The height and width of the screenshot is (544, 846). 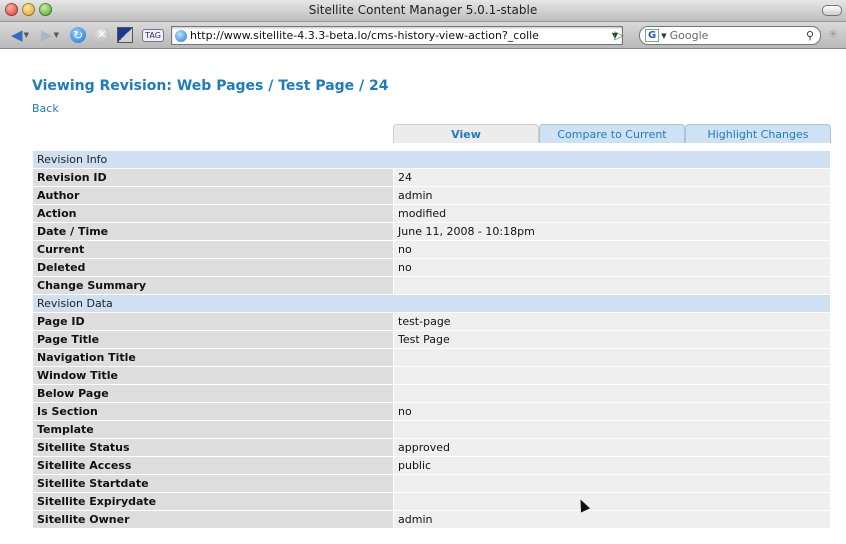 What do you see at coordinates (56, 35) in the screenshot?
I see `forward-history-dropdown-icon: ▼` at bounding box center [56, 35].